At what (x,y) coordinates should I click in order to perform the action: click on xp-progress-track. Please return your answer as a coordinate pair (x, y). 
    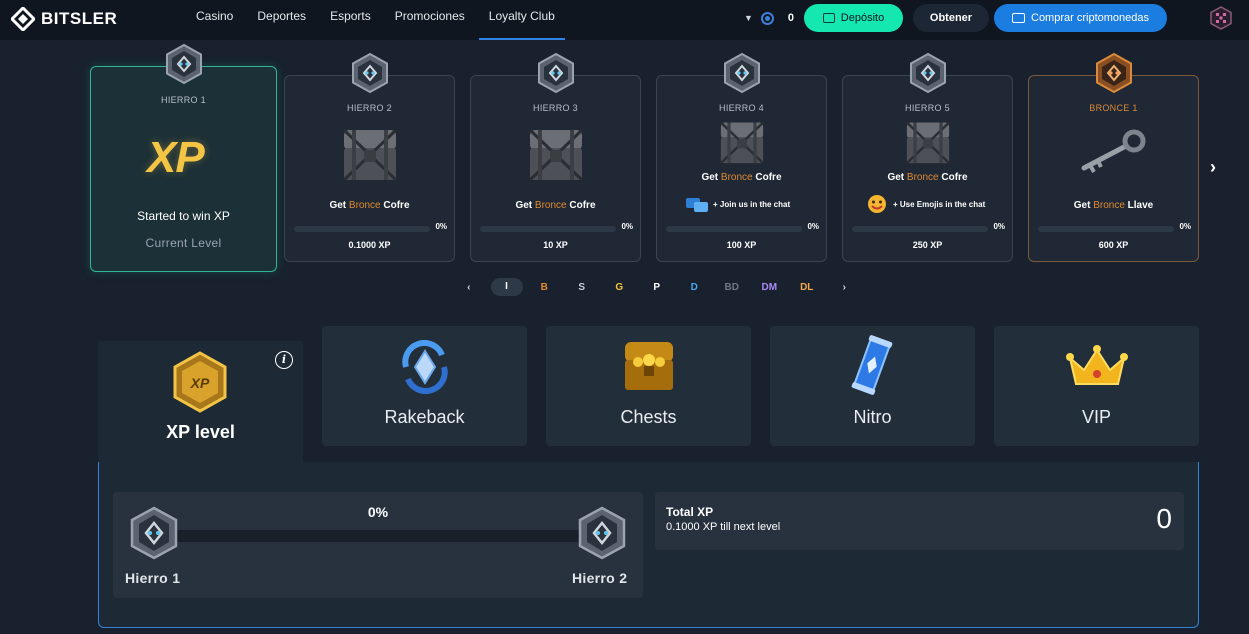
    Looking at the image, I should click on (377, 536).